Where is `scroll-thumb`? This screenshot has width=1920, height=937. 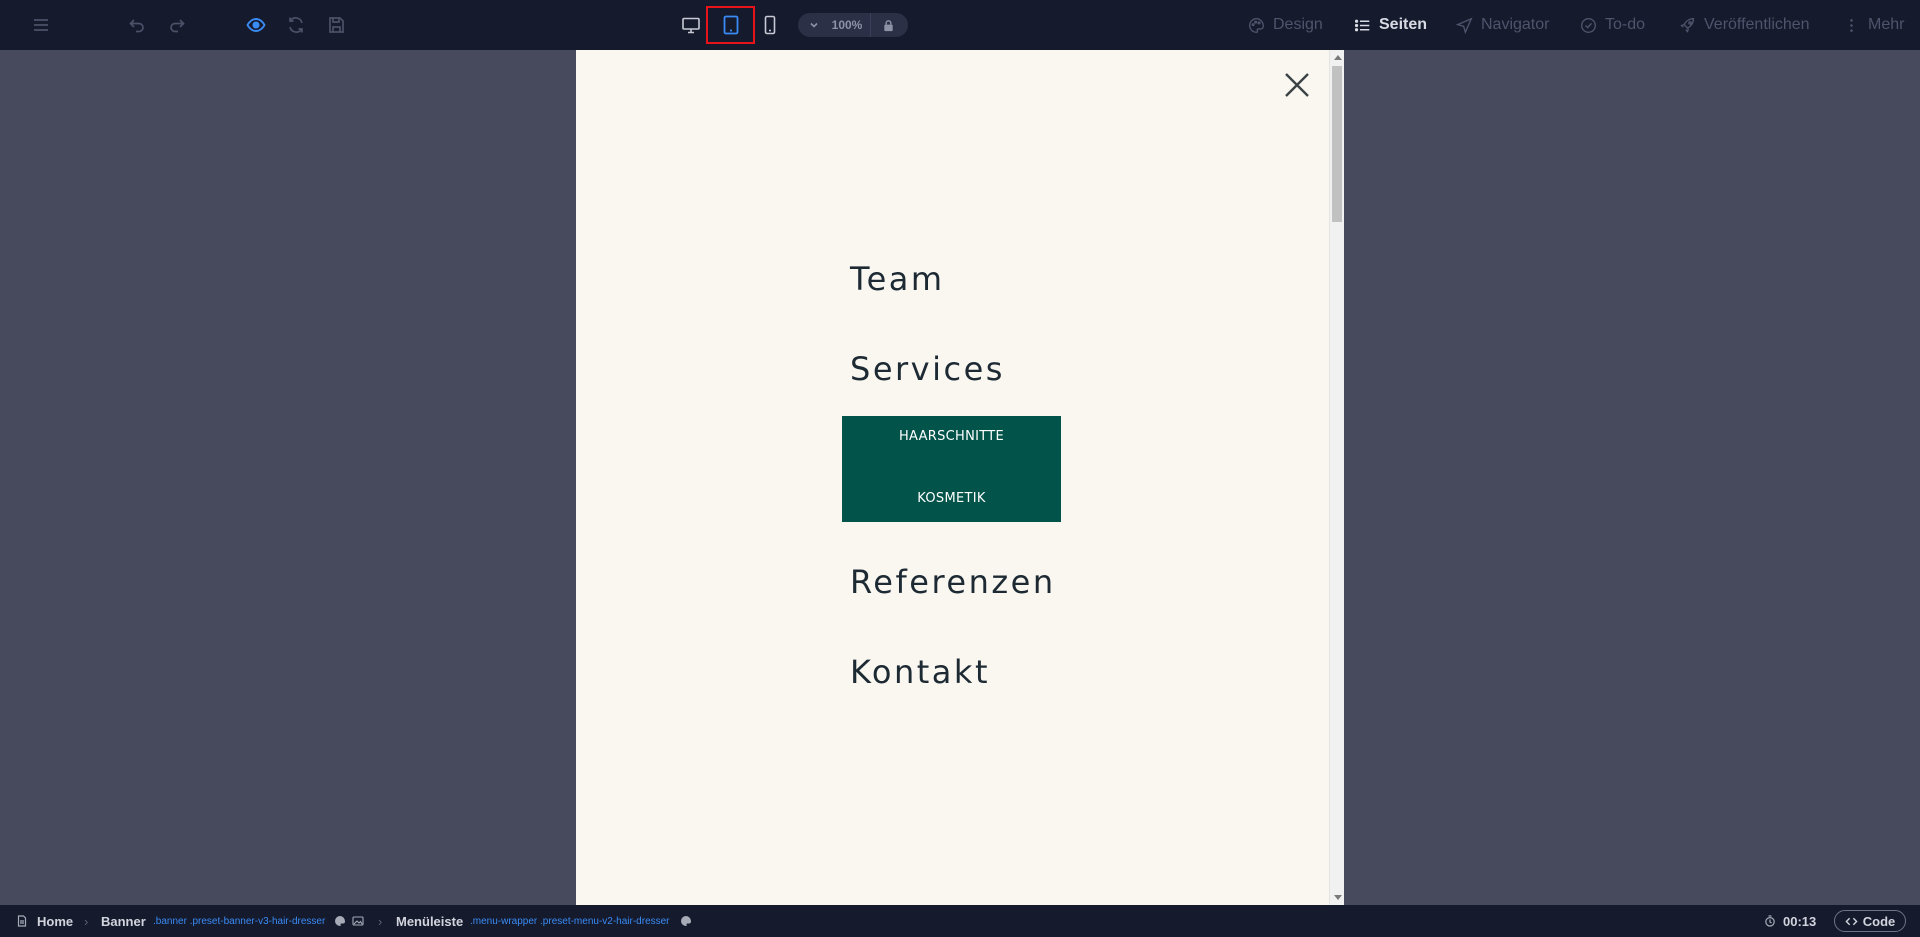
scroll-thumb is located at coordinates (1337, 144).